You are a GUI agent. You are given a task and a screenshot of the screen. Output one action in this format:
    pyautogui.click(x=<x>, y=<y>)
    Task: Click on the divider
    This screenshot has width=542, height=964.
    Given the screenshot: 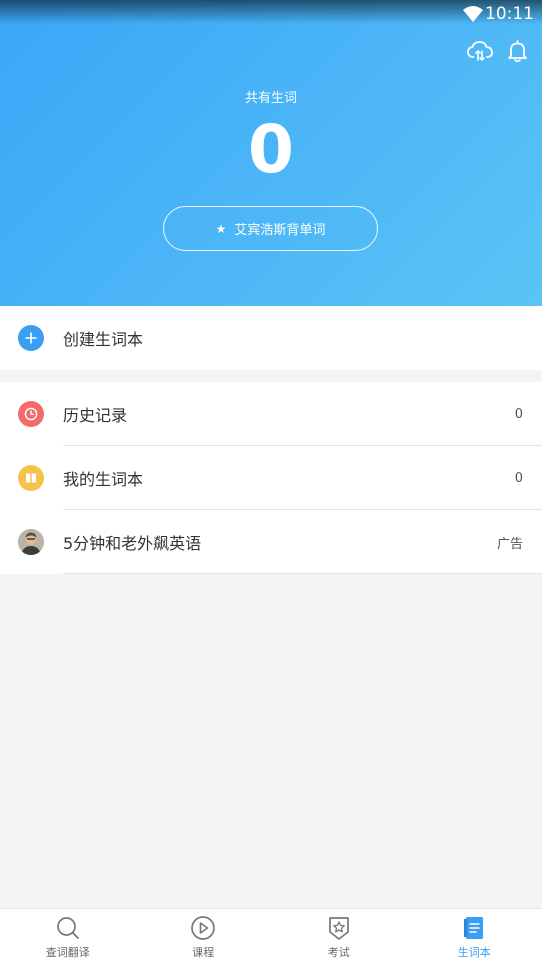 What is the action you would take?
    pyautogui.click(x=302, y=573)
    